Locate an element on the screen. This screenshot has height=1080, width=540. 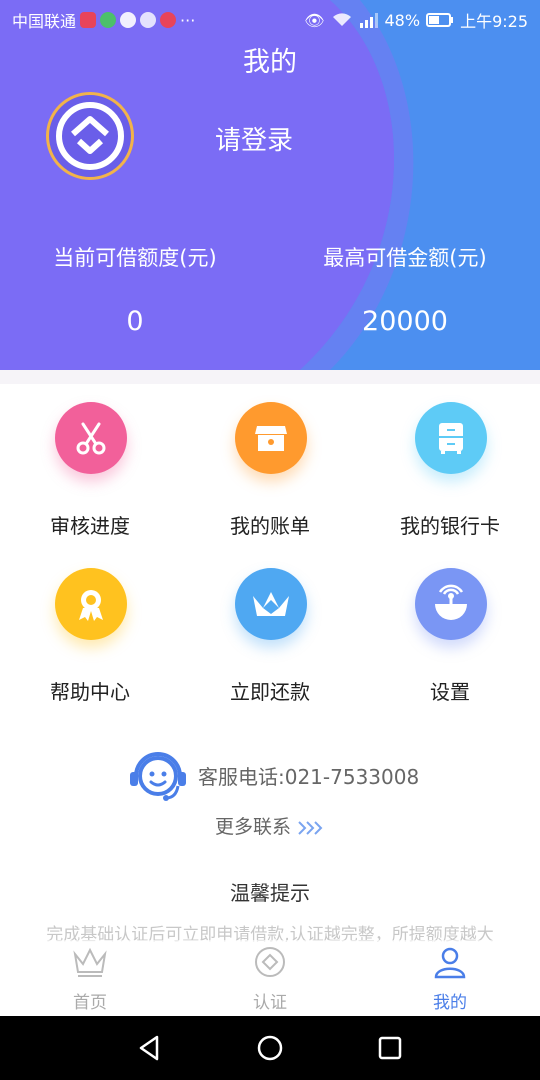
current-credit-label: 当前可借额度(元) is located at coordinates (135, 258).